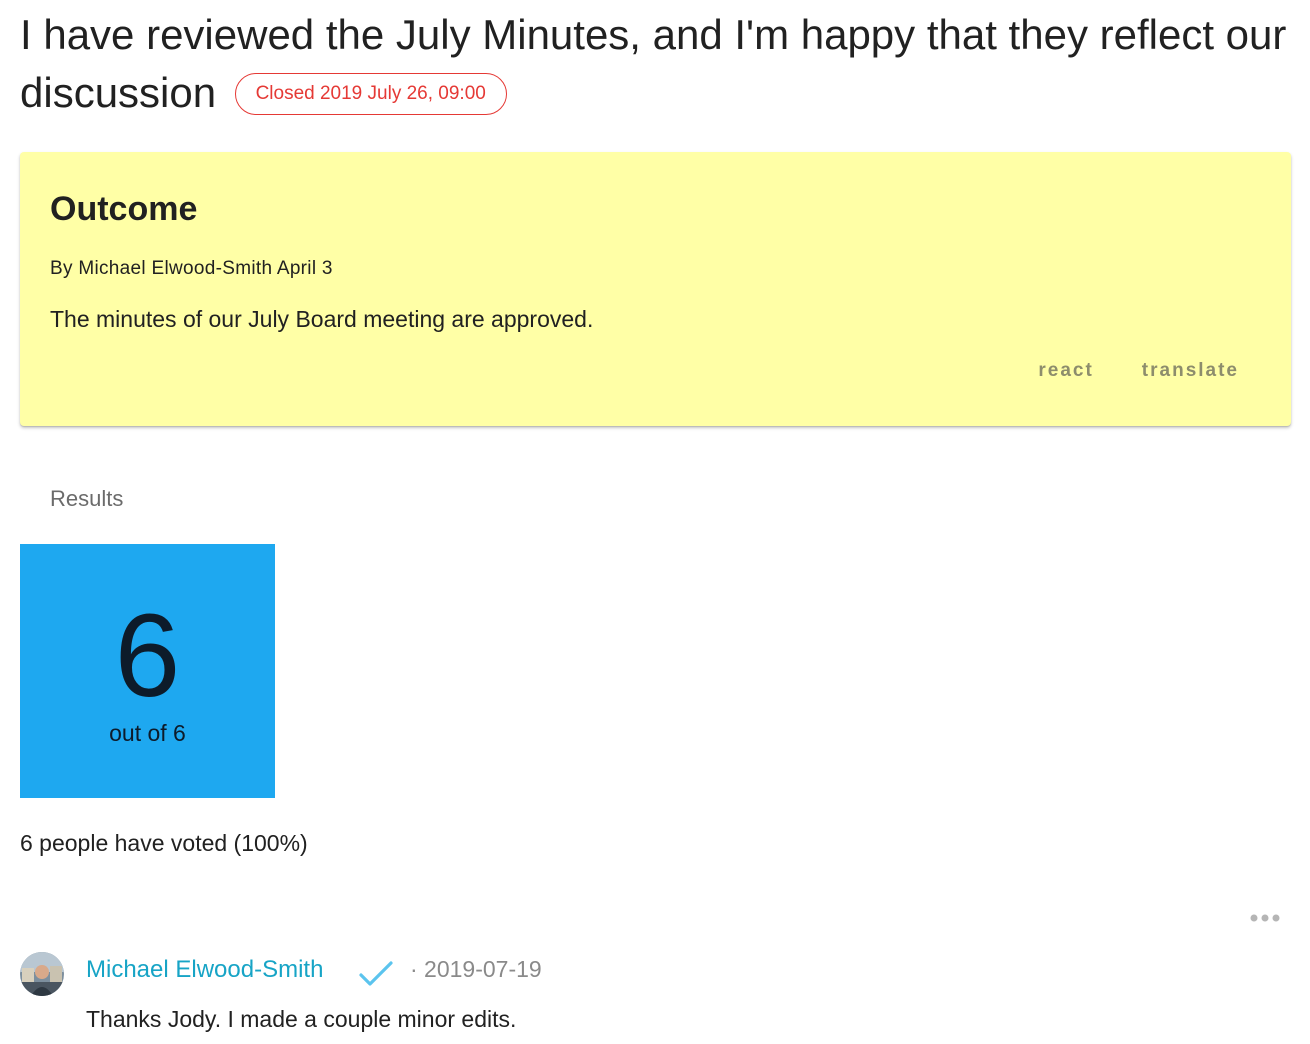 This screenshot has width=1310, height=1044. I want to click on more-horiz-icon, so click(1265, 918).